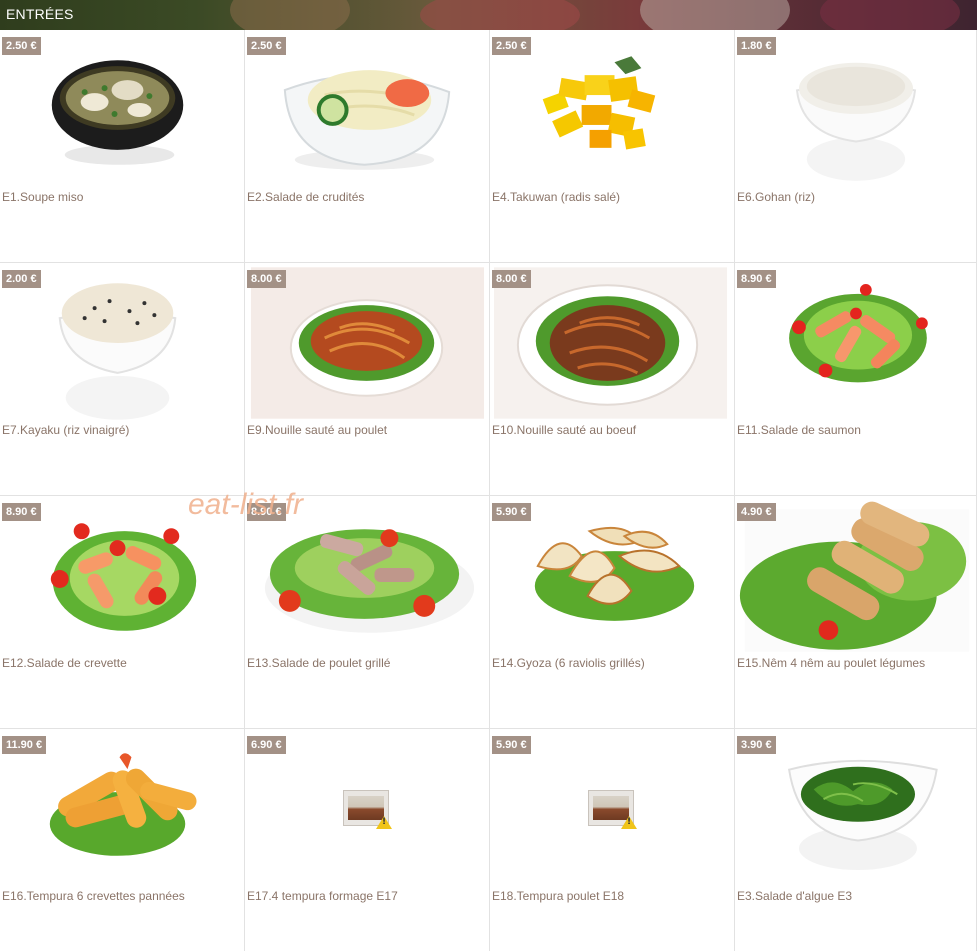  What do you see at coordinates (122, 379) in the screenshot?
I see `menu-item: 2.00 € E7.Kayaku (riz vinaigré)` at bounding box center [122, 379].